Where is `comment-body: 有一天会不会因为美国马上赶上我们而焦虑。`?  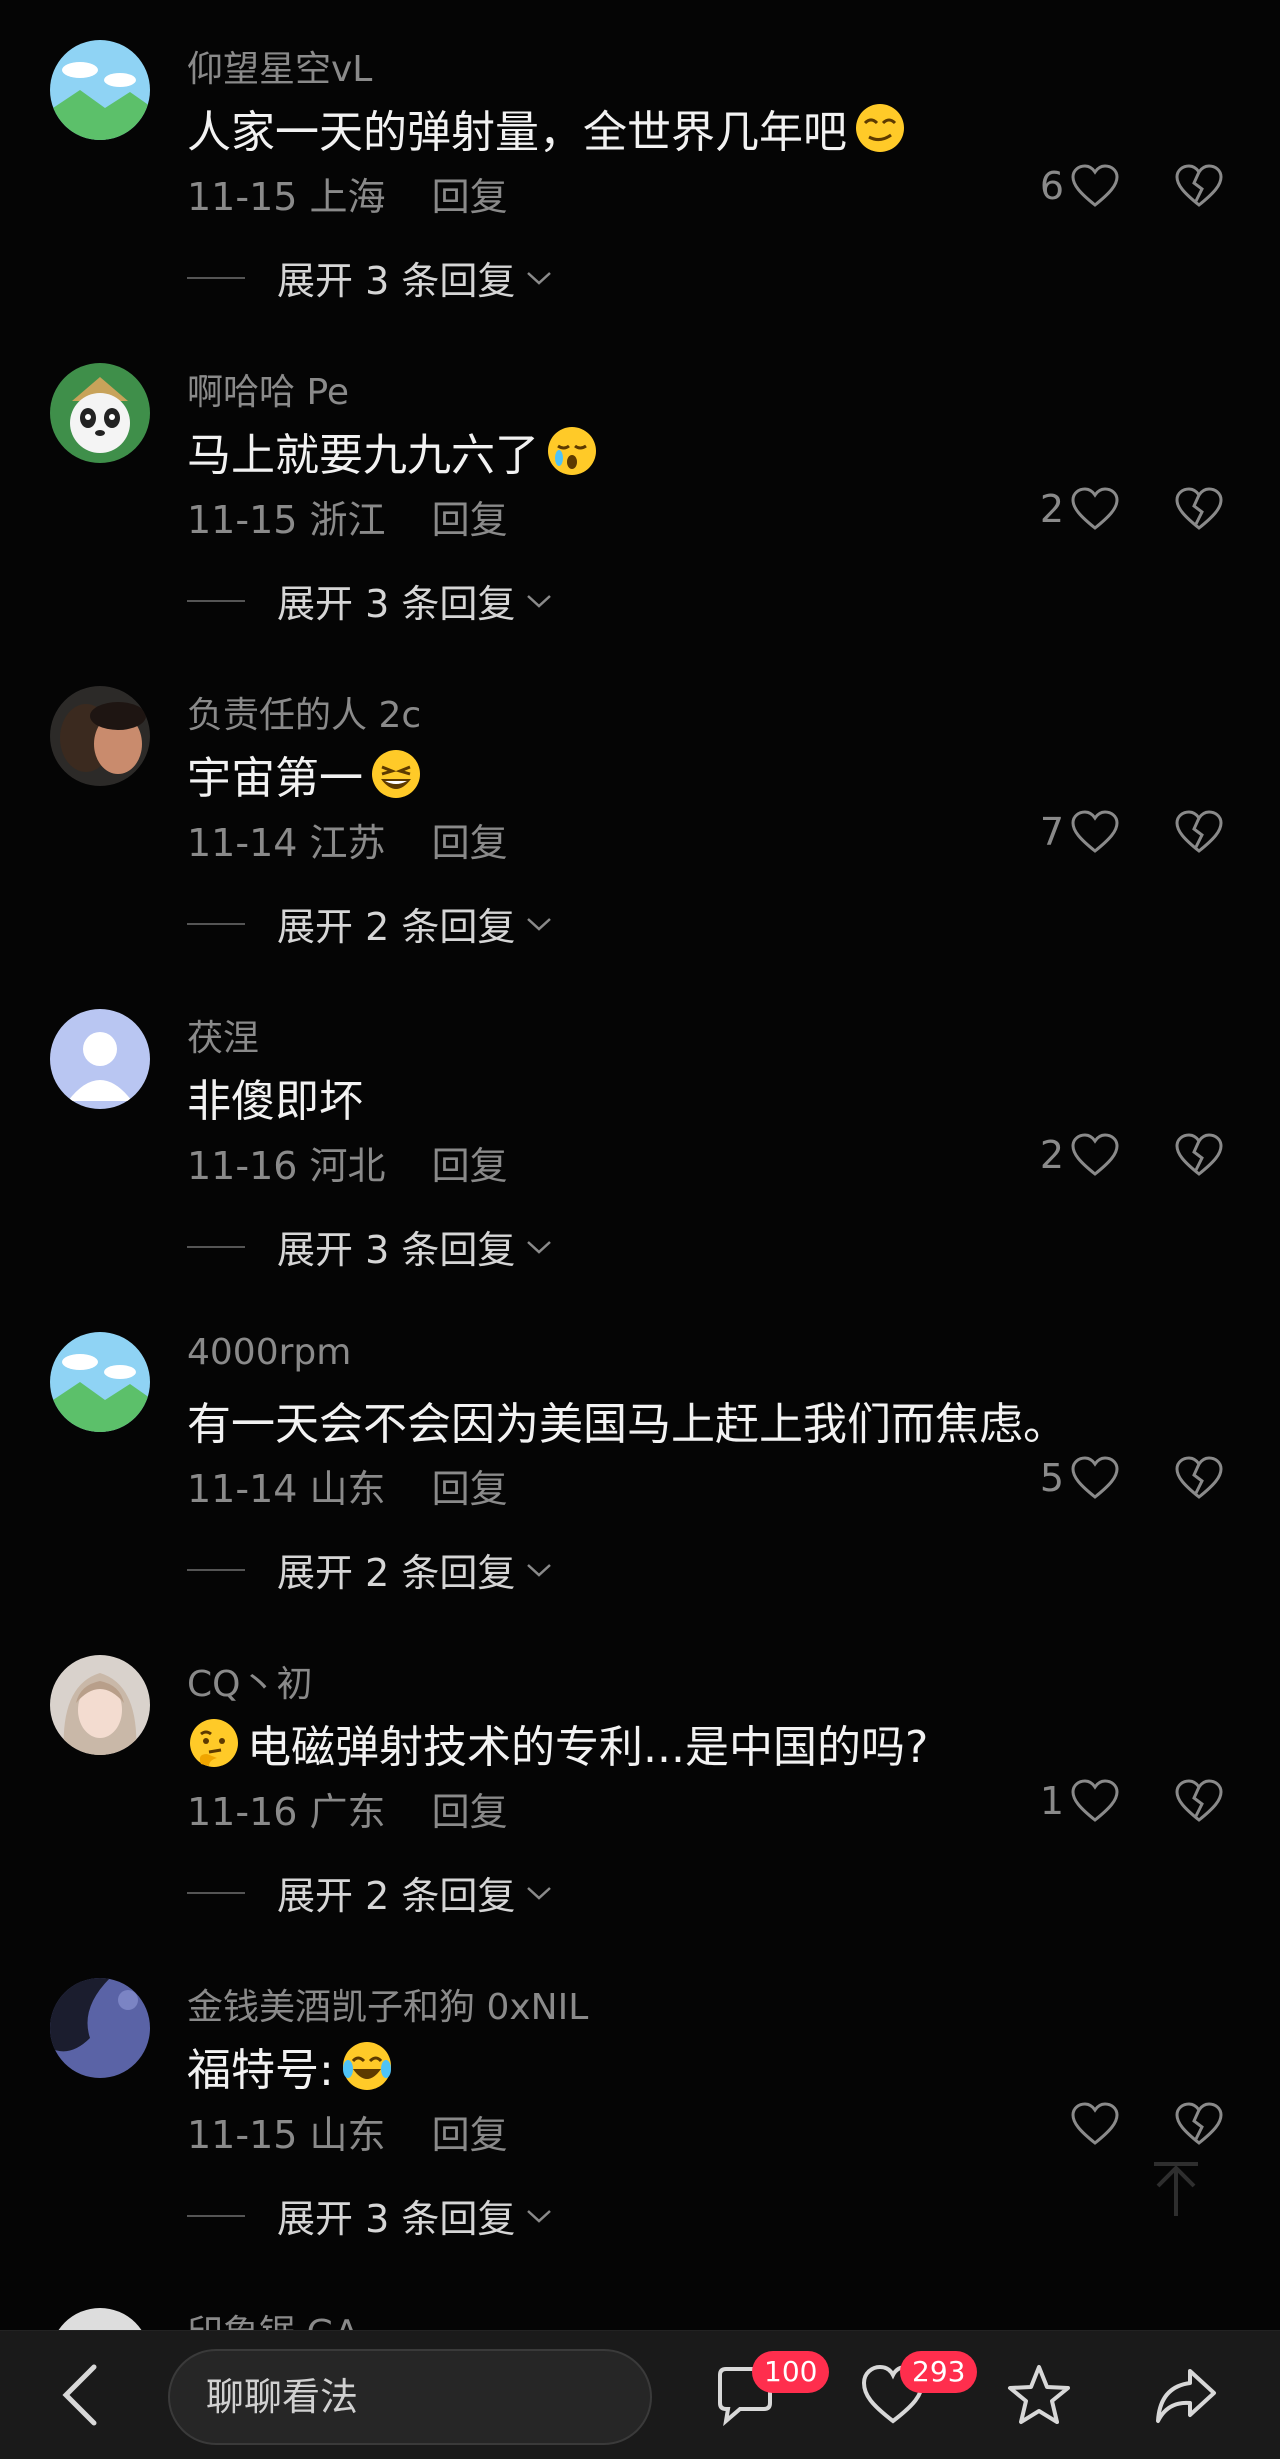 comment-body: 有一天会不会因为美国马上赶上我们而焦虑。 is located at coordinates (627, 1424).